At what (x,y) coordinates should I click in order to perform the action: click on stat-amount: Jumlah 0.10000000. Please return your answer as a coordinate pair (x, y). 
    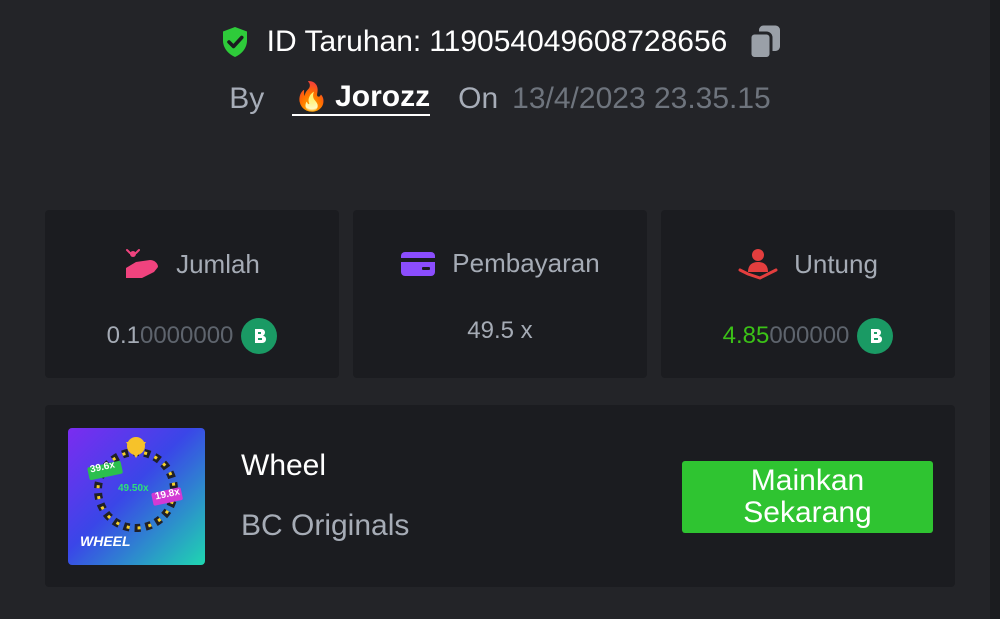
    Looking at the image, I should click on (192, 294).